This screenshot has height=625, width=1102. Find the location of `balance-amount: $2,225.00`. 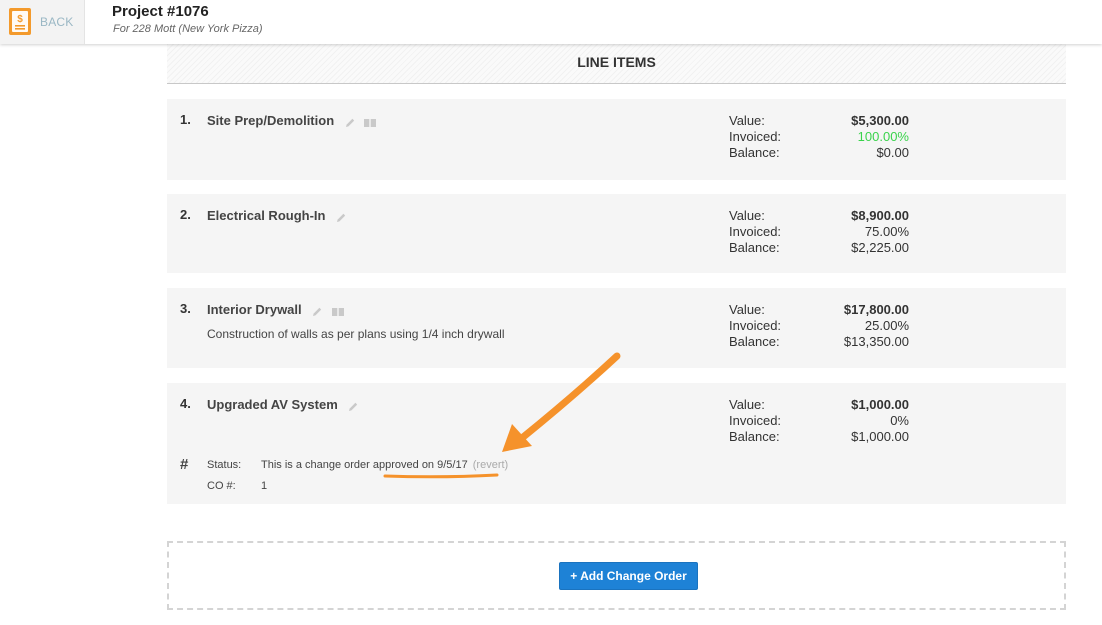

balance-amount: $2,225.00 is located at coordinates (880, 247).